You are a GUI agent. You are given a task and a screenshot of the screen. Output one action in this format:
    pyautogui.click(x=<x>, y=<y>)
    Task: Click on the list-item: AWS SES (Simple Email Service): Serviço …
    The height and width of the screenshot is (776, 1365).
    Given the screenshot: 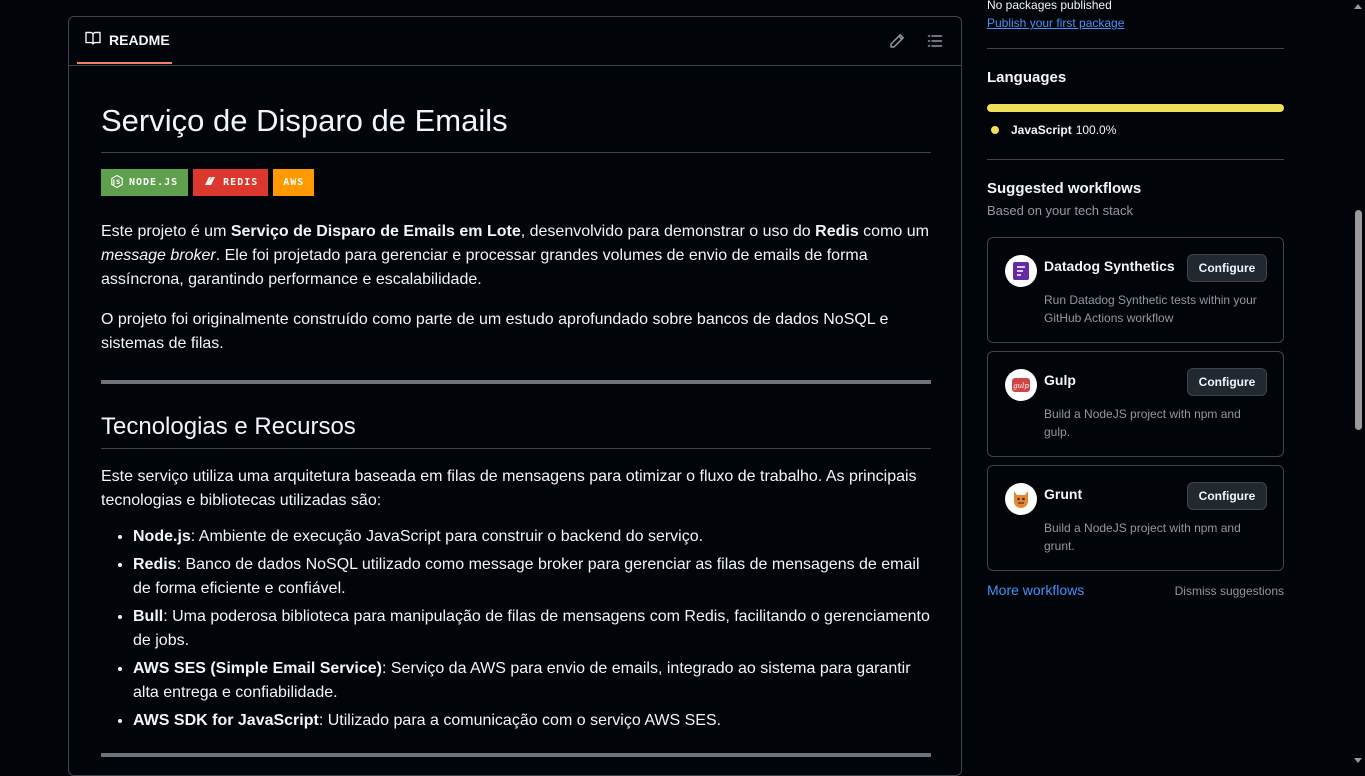 What is the action you would take?
    pyautogui.click(x=532, y=681)
    